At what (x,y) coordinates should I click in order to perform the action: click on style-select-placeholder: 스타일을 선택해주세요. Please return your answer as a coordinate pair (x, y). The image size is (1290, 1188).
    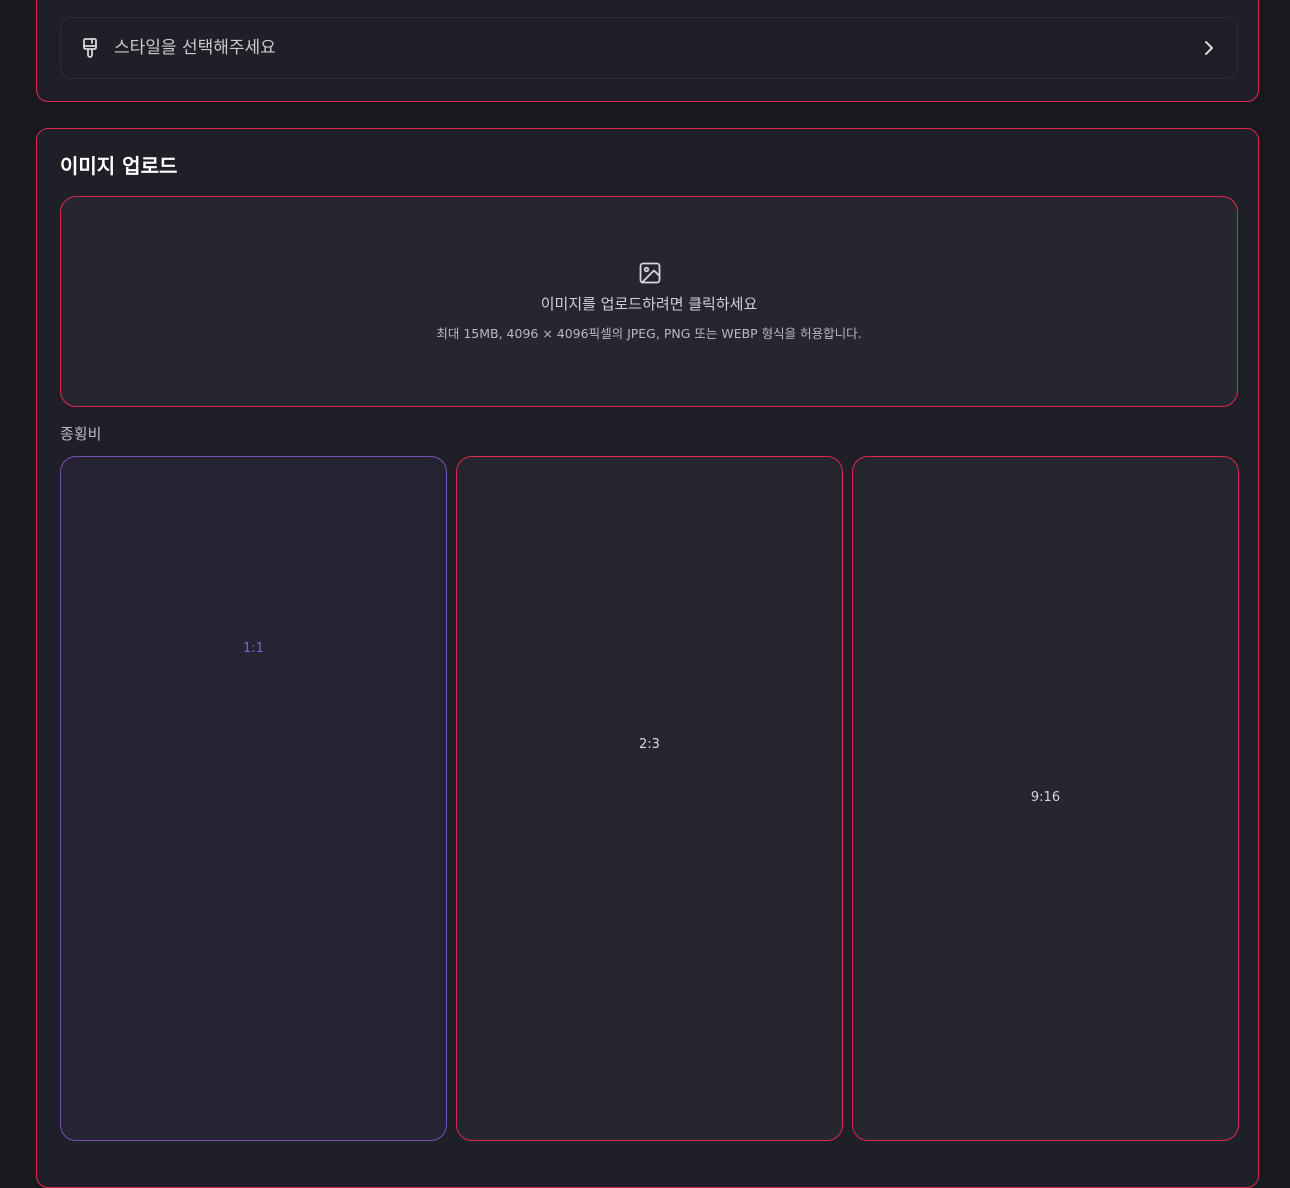
    Looking at the image, I should click on (195, 48).